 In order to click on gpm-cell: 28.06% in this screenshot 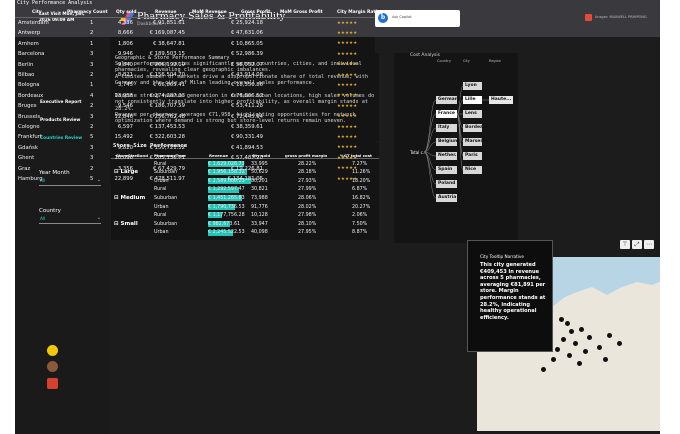, I will do `click(307, 198)`.